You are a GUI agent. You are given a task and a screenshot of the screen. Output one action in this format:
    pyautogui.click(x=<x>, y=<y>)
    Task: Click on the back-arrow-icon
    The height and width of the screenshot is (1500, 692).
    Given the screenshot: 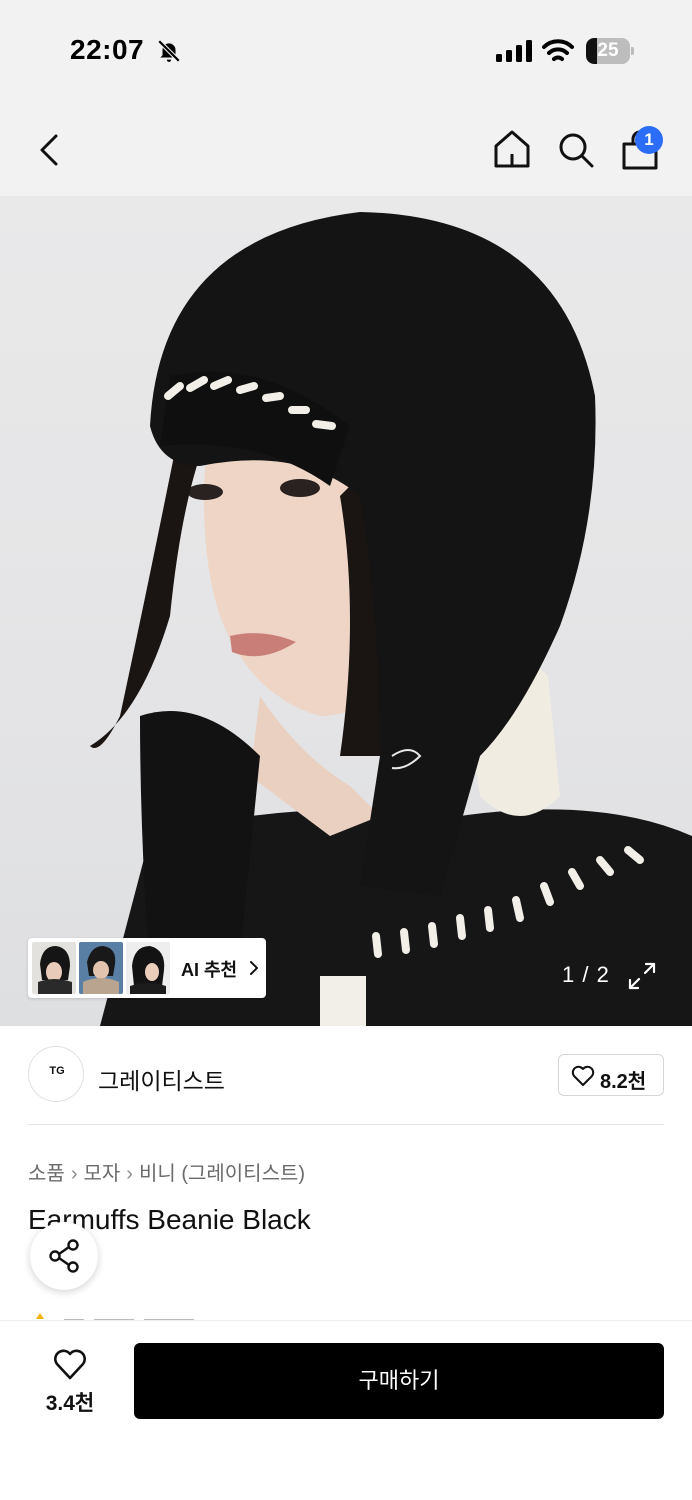 What is the action you would take?
    pyautogui.click(x=50, y=150)
    